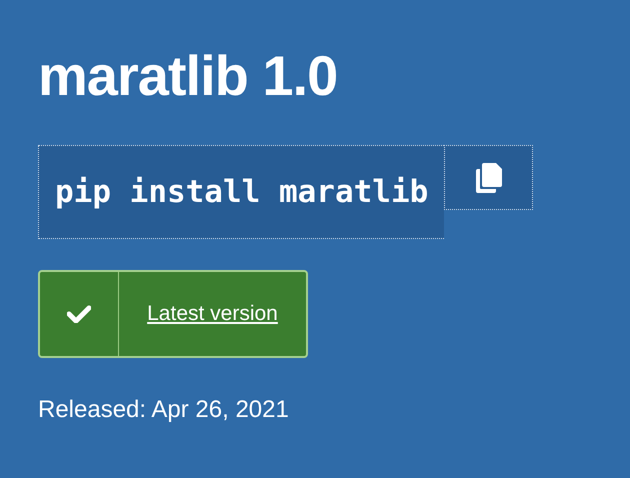  I want to click on release-date: Released: Apr 26, 2021, so click(164, 410).